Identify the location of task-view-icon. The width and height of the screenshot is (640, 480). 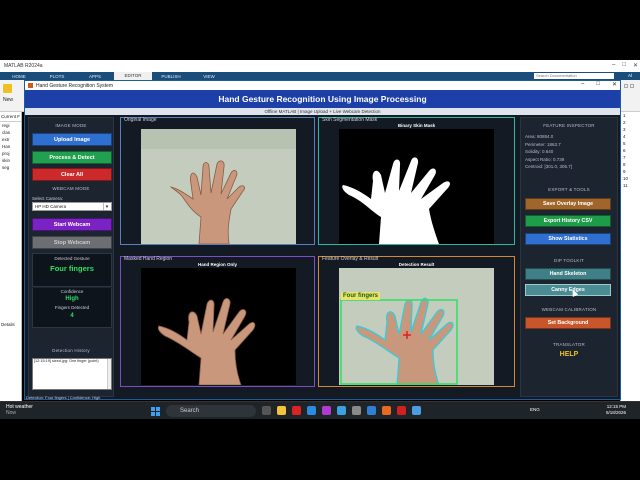
(266, 410).